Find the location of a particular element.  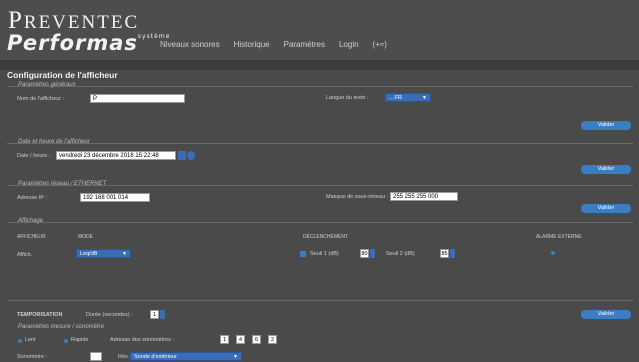

product-logo: Performassystème is located at coordinates (88, 43).